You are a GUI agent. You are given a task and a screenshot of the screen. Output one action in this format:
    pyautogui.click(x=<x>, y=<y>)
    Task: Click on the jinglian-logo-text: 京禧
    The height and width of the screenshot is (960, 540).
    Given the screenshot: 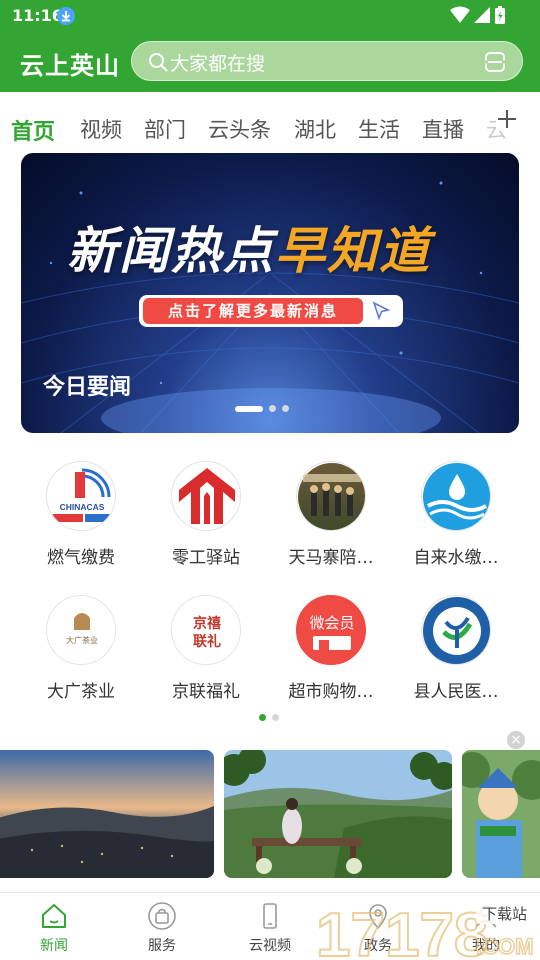 What is the action you would take?
    pyautogui.click(x=207, y=623)
    